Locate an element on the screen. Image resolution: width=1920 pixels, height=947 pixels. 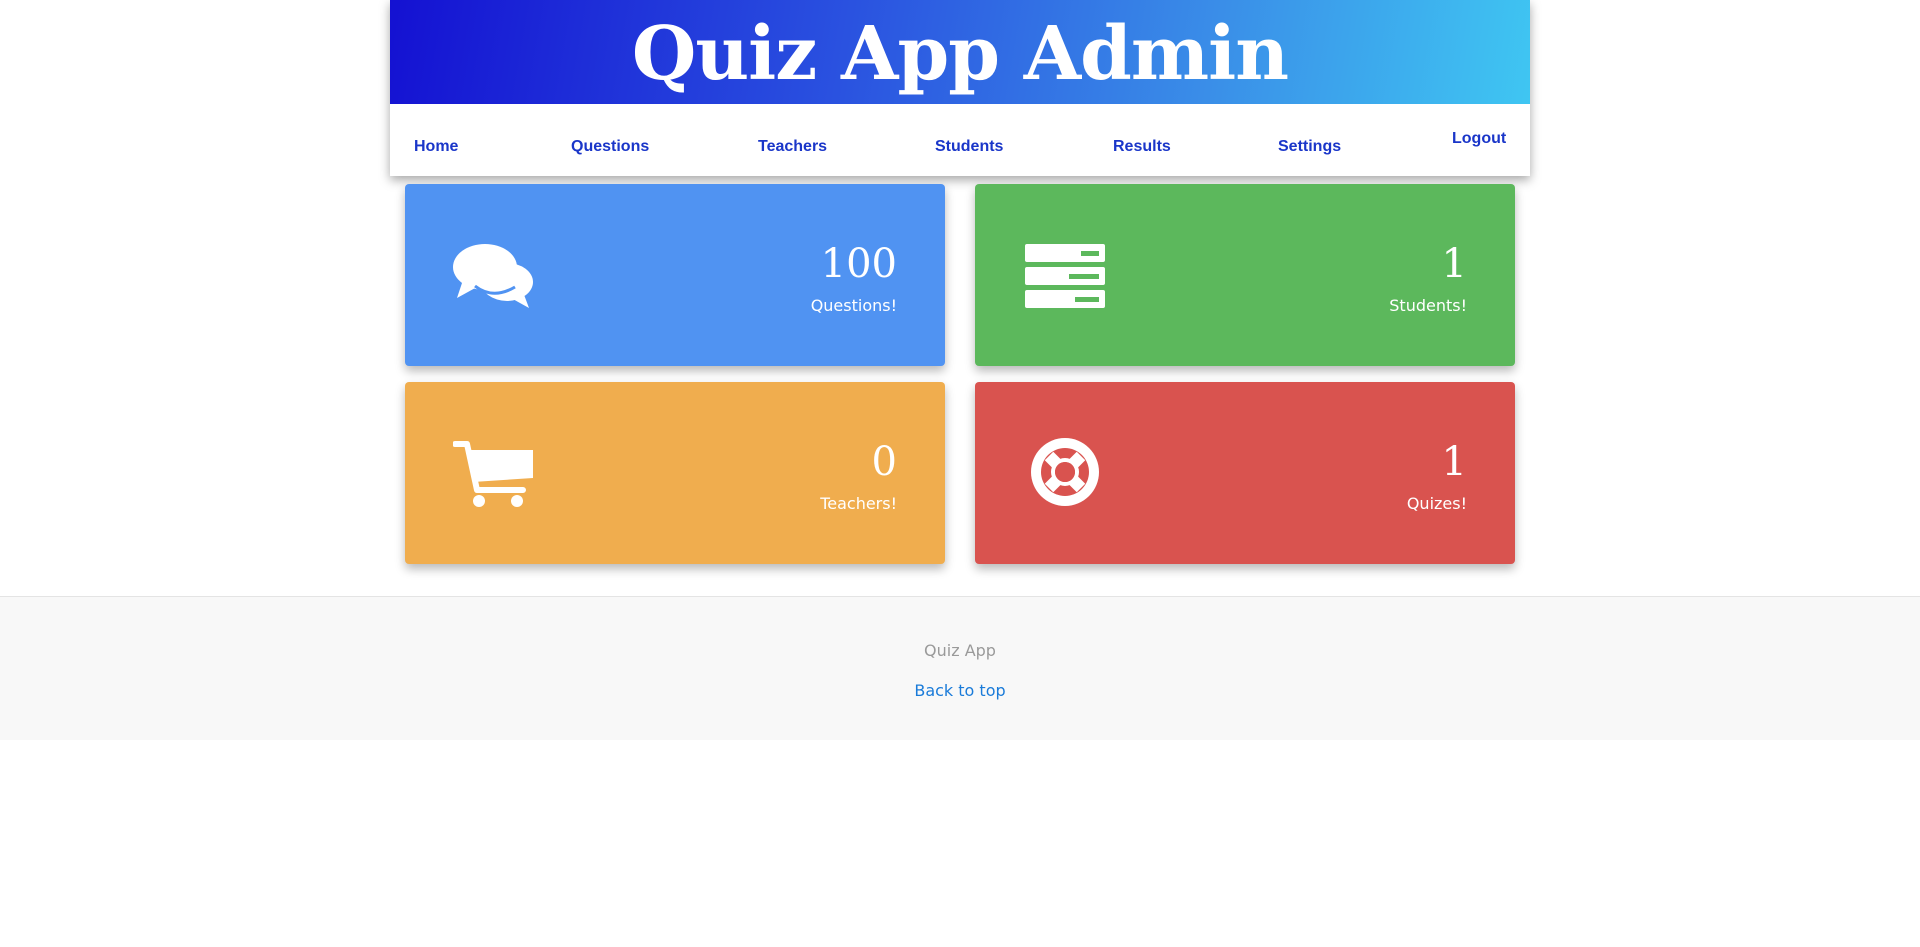
shopping-cart-icon is located at coordinates (493, 474).